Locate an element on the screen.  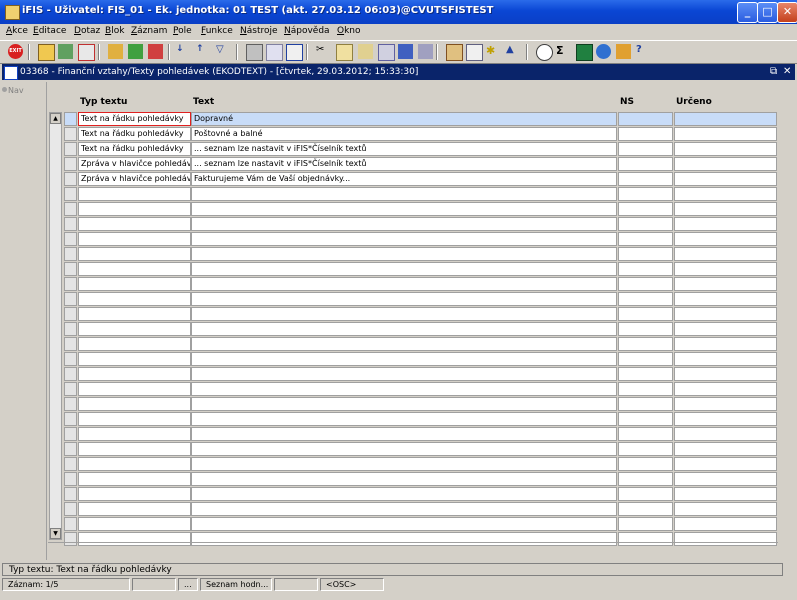
restore-button: ⧉ is located at coordinates (773, 71).